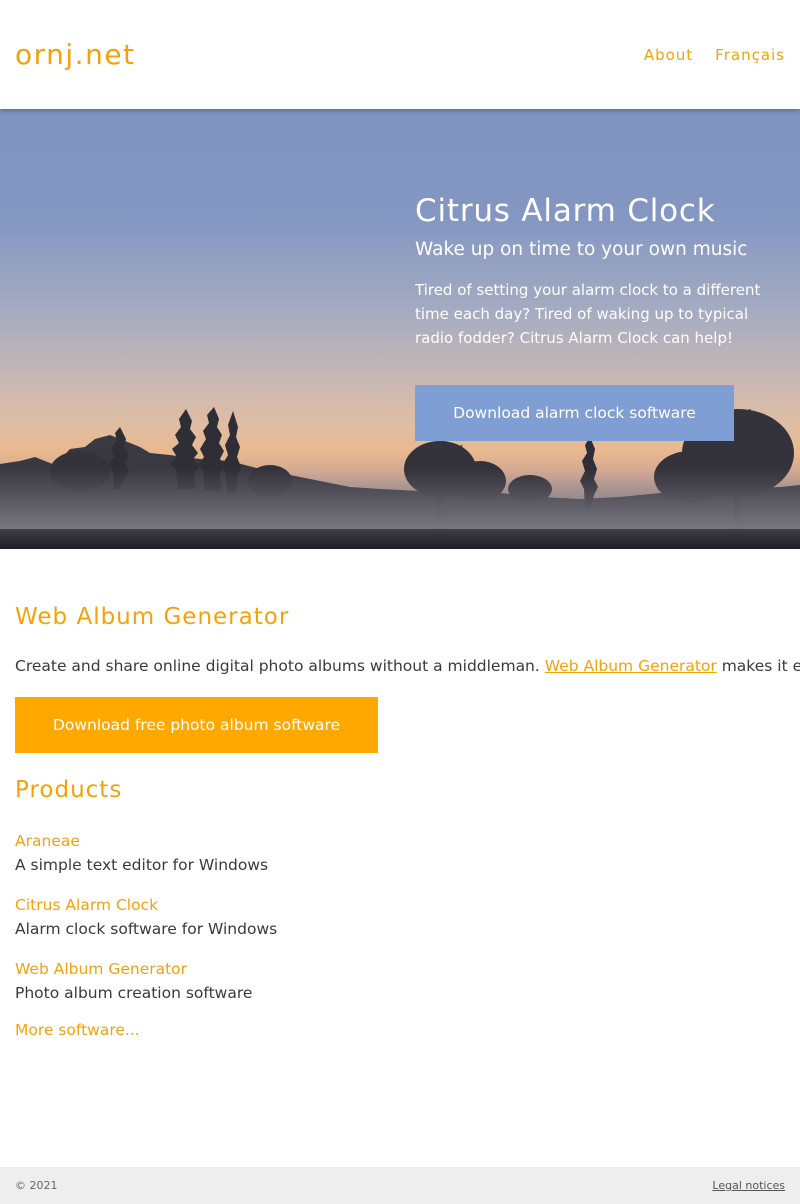 The width and height of the screenshot is (800, 1204). What do you see at coordinates (134, 993) in the screenshot?
I see `product-description: Photo album creation software` at bounding box center [134, 993].